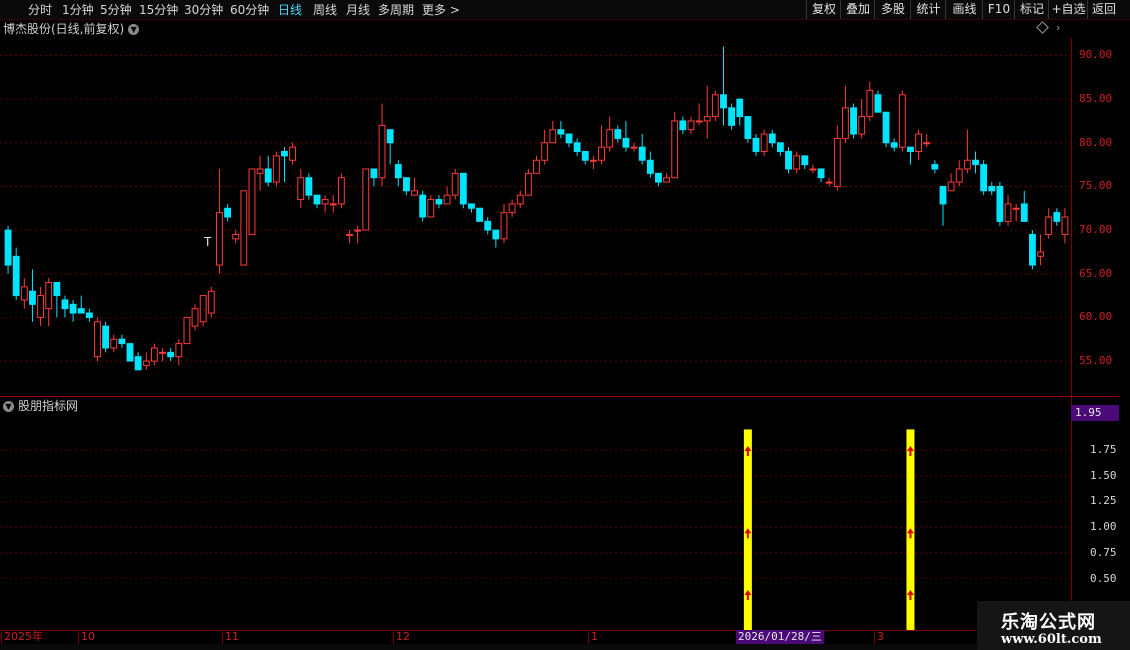 The width and height of the screenshot is (1130, 650). What do you see at coordinates (892, 9) in the screenshot?
I see `toolbar-button: 多股` at bounding box center [892, 9].